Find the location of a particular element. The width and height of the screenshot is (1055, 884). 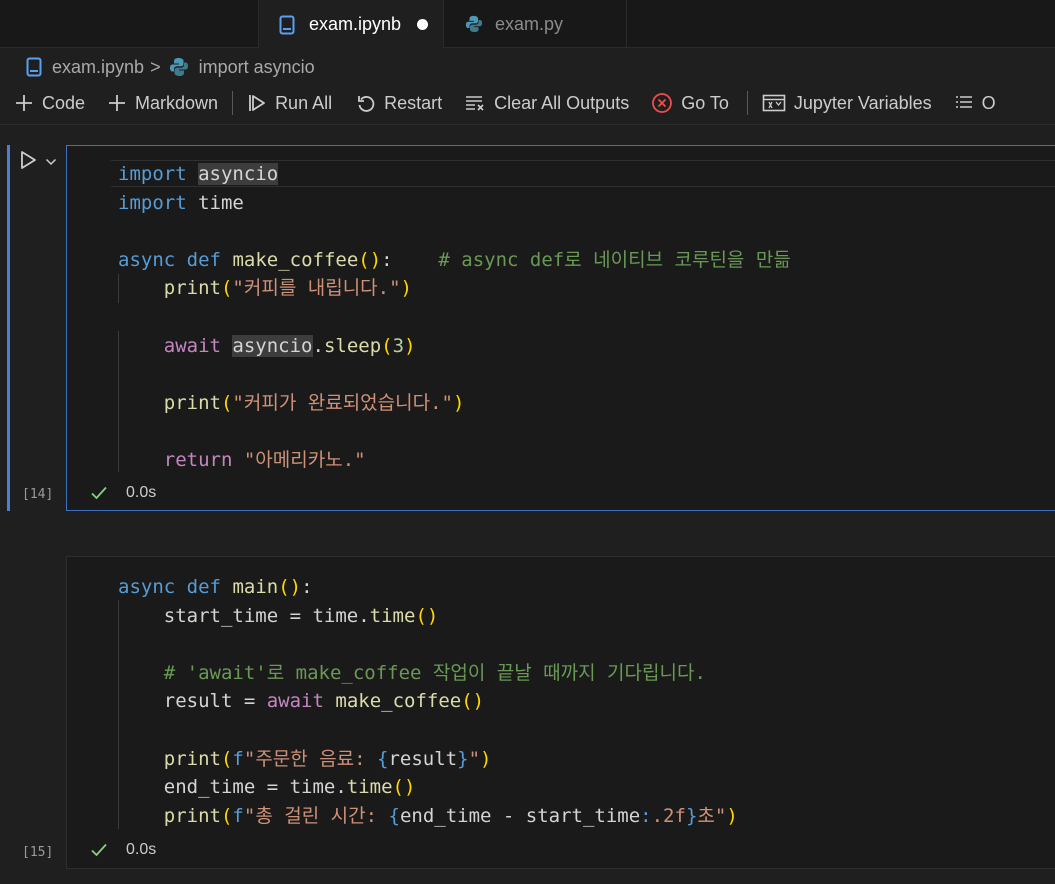

notebook-icon is located at coordinates (34, 67).